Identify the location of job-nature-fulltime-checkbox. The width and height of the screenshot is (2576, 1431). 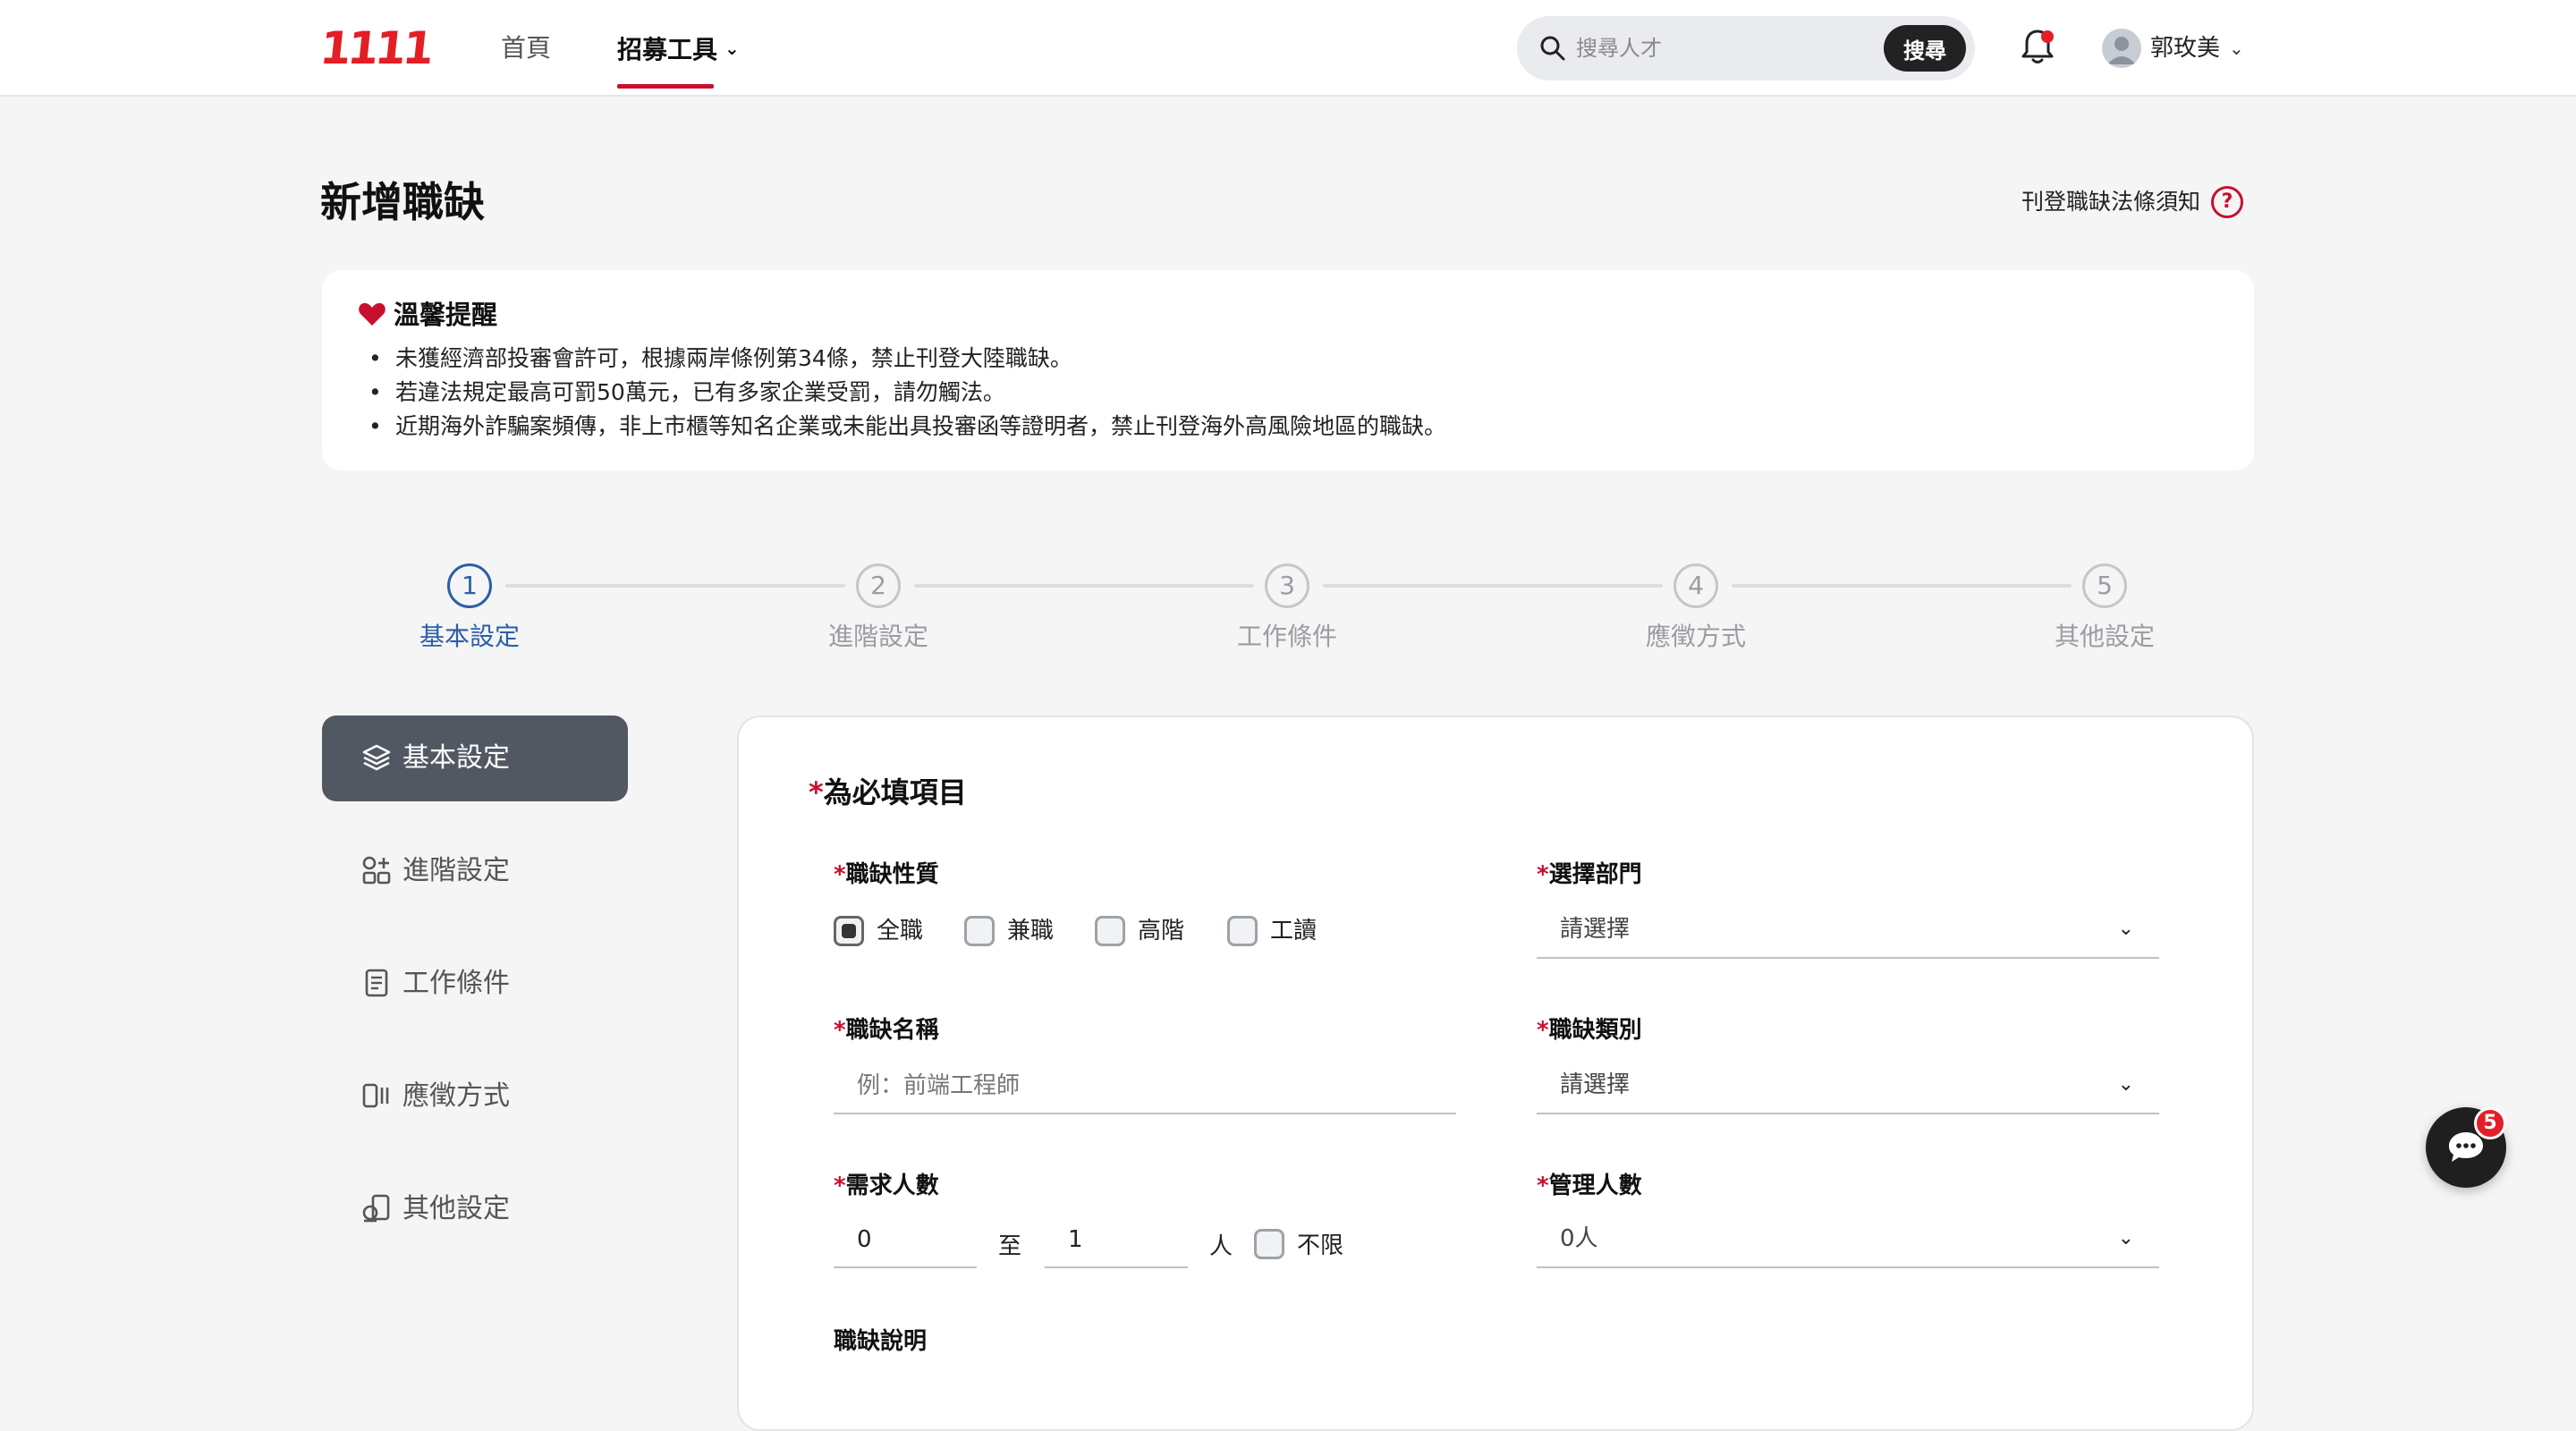
(849, 931).